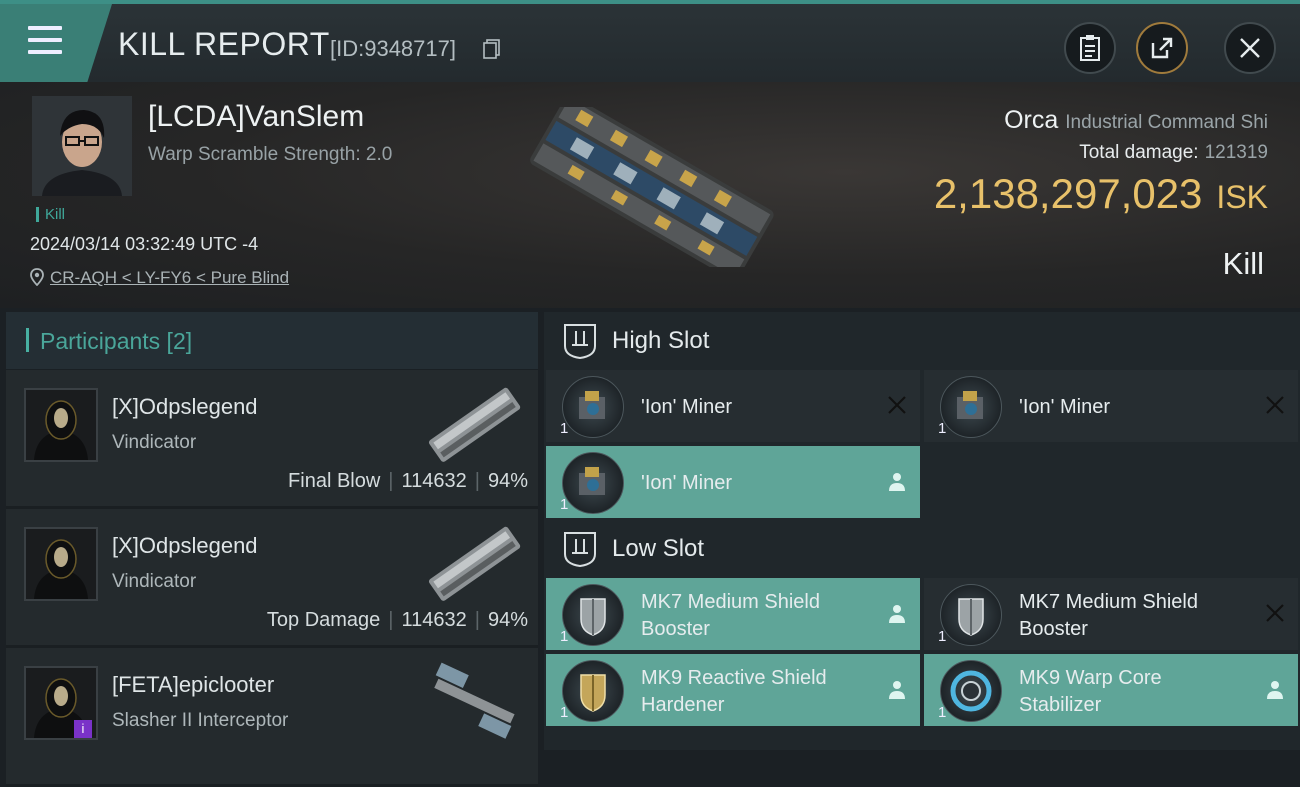 The image size is (1300, 787). Describe the element at coordinates (1060, 705) in the screenshot. I see `module-name-line2: Stabilizer` at that location.